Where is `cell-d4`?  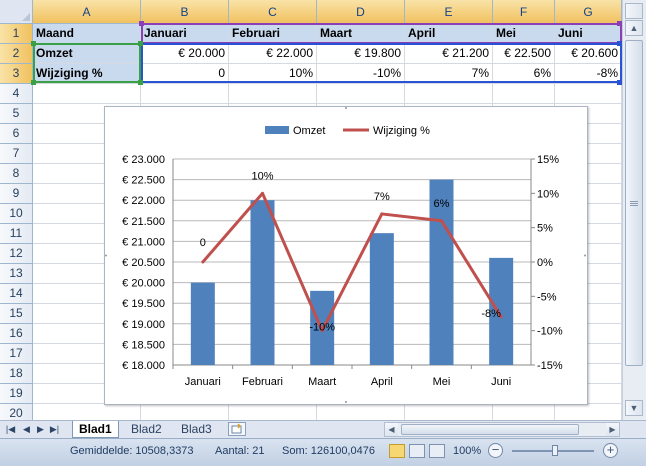
cell-d4 is located at coordinates (361, 94).